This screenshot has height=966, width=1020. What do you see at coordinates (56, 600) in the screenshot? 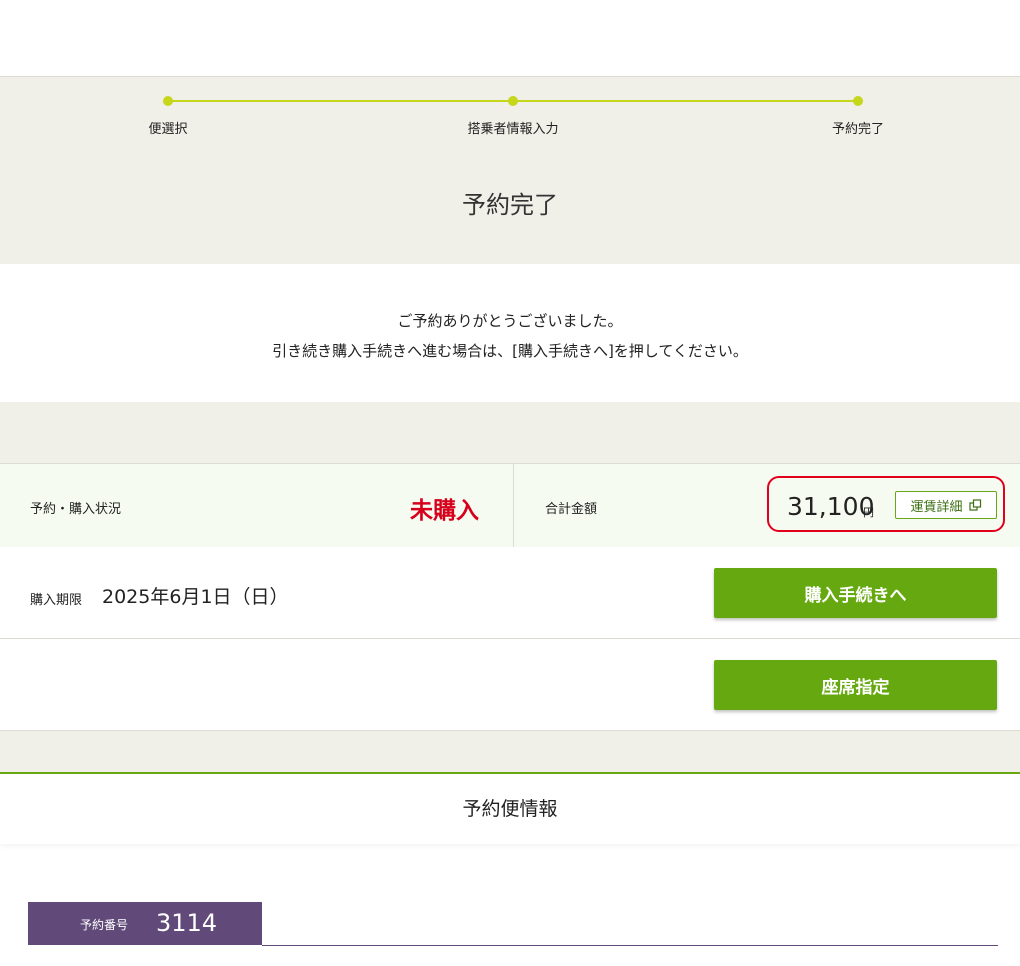
I see `deadline-label: 購入期限` at bounding box center [56, 600].